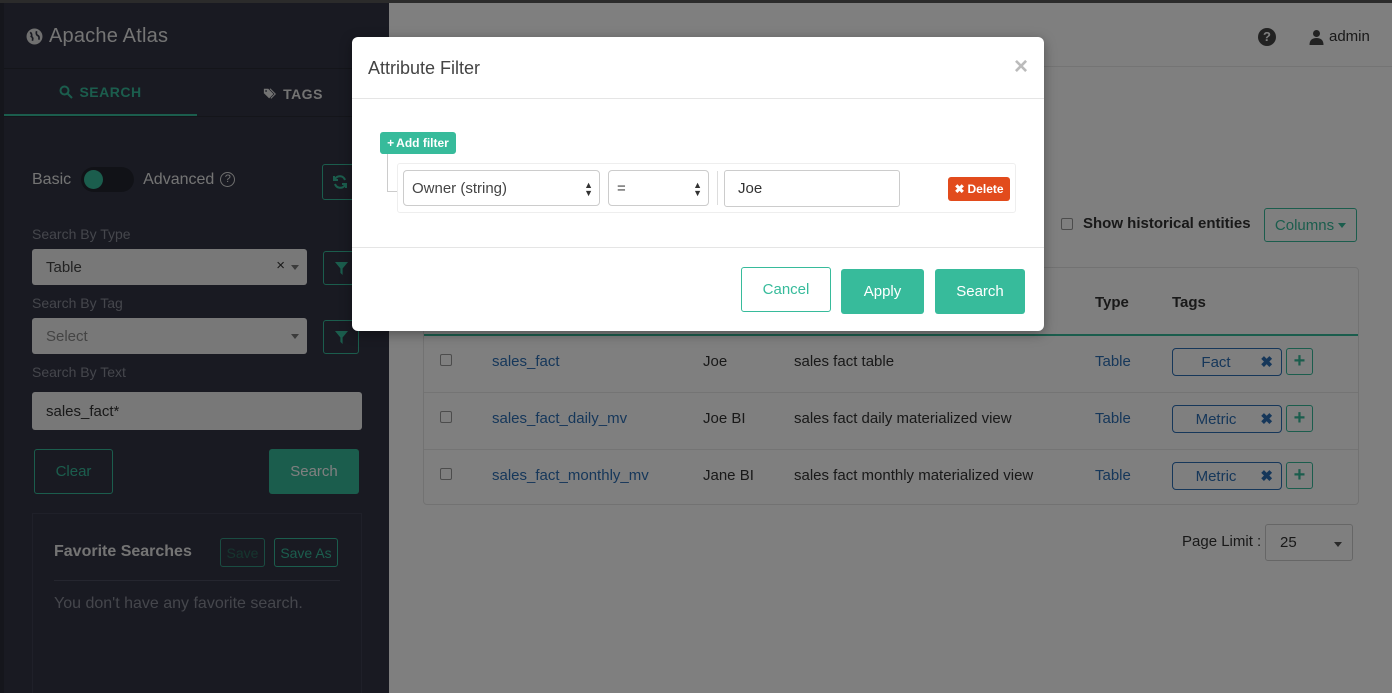  I want to click on add-filter-button: + Add filter, so click(418, 143).